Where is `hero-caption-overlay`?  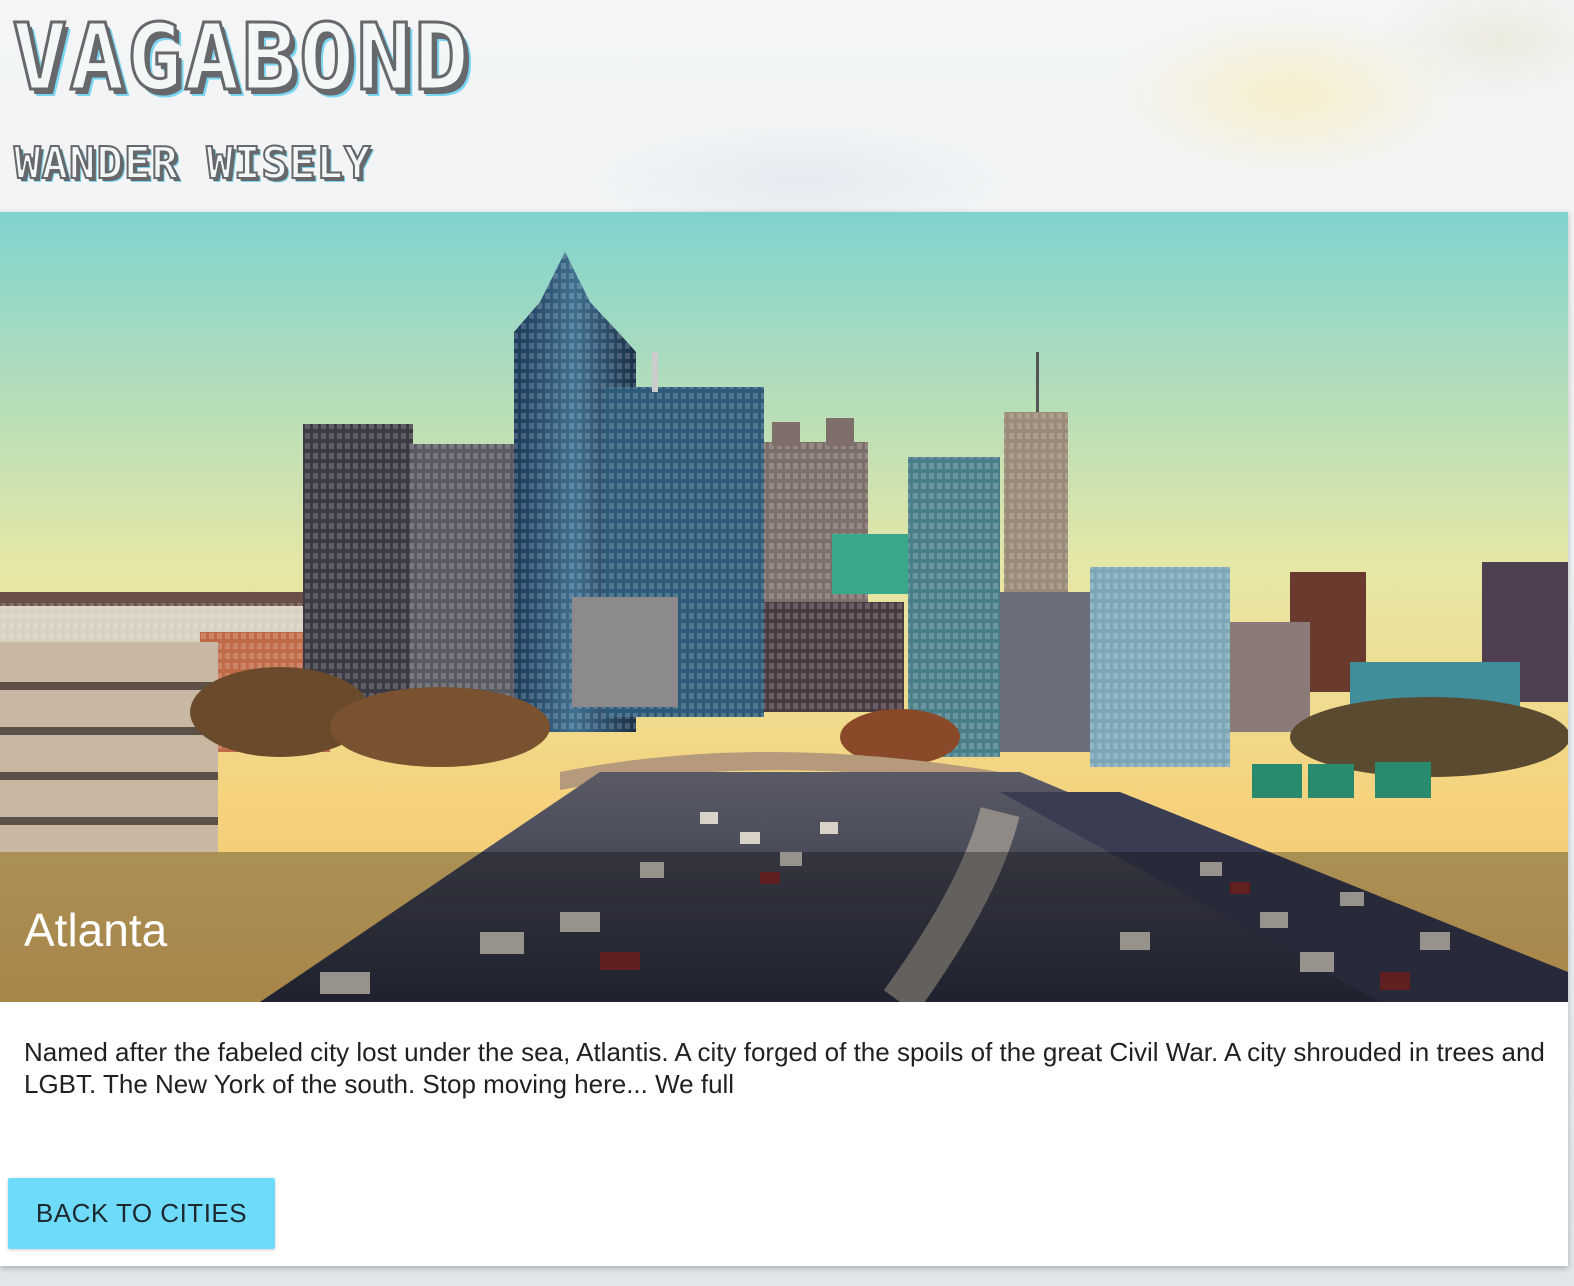 hero-caption-overlay is located at coordinates (784, 927).